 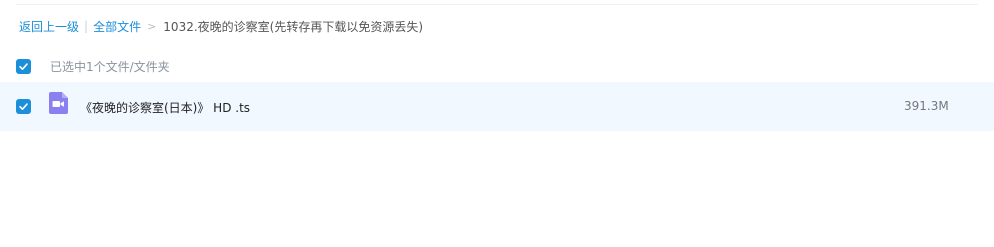 What do you see at coordinates (293, 26) in the screenshot?
I see `current-folder-label: 1032.夜晚的诊察室(先转存再下载以免资源丢失)` at bounding box center [293, 26].